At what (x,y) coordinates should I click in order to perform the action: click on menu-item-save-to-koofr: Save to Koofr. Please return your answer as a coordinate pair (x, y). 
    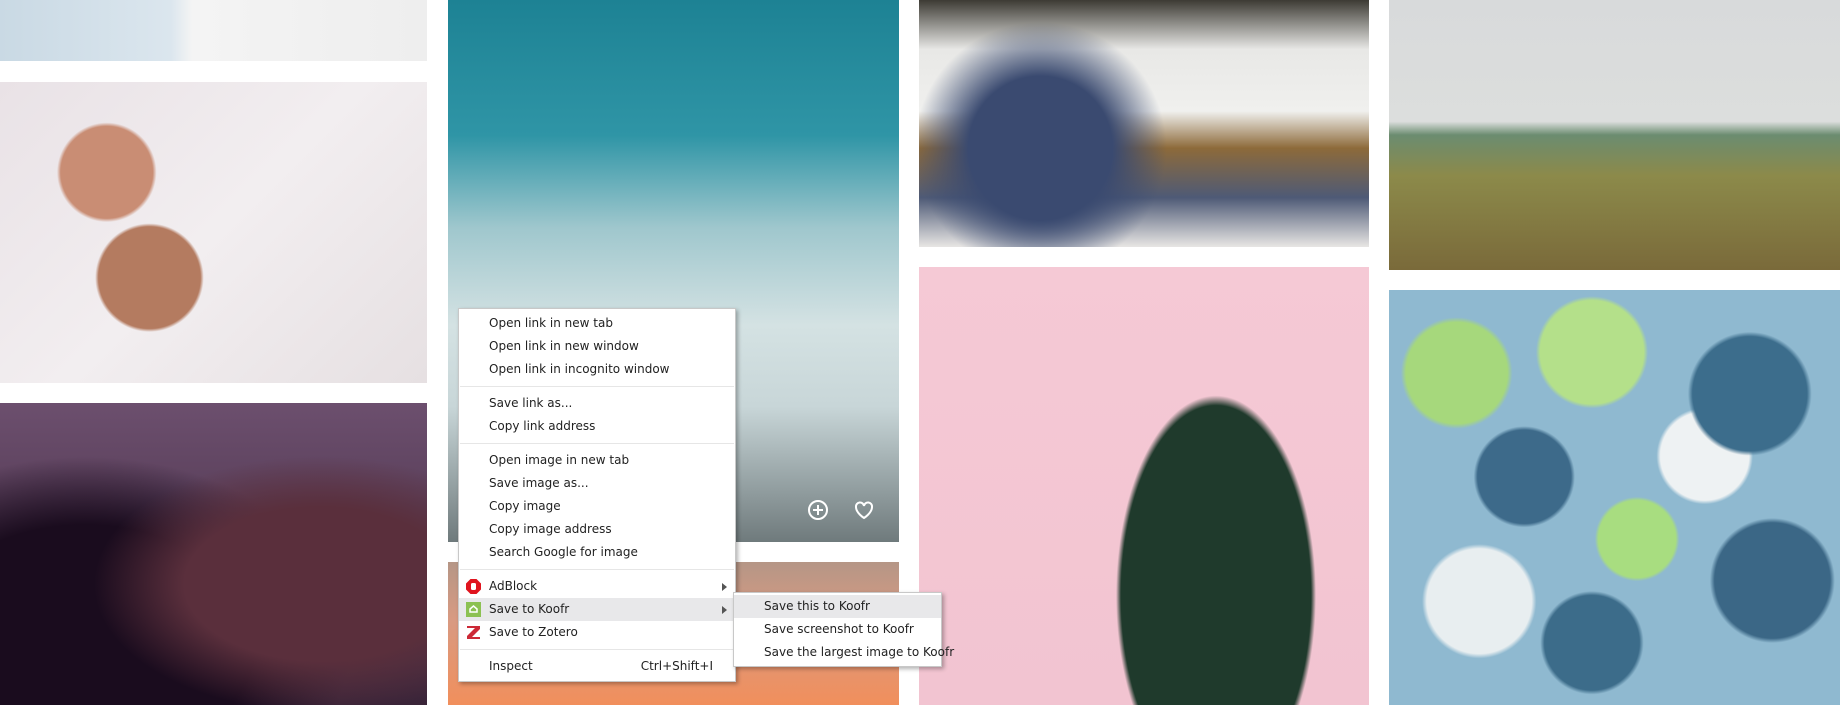
    Looking at the image, I should click on (597, 609).